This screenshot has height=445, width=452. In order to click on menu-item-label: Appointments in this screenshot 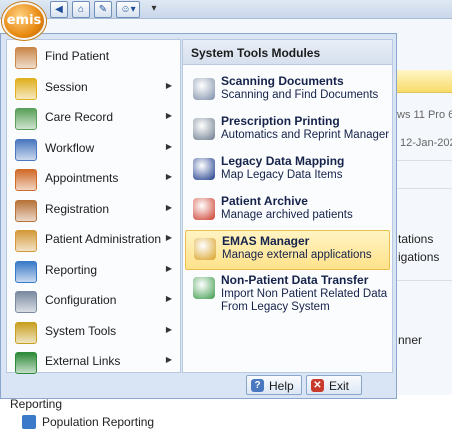, I will do `click(82, 178)`.